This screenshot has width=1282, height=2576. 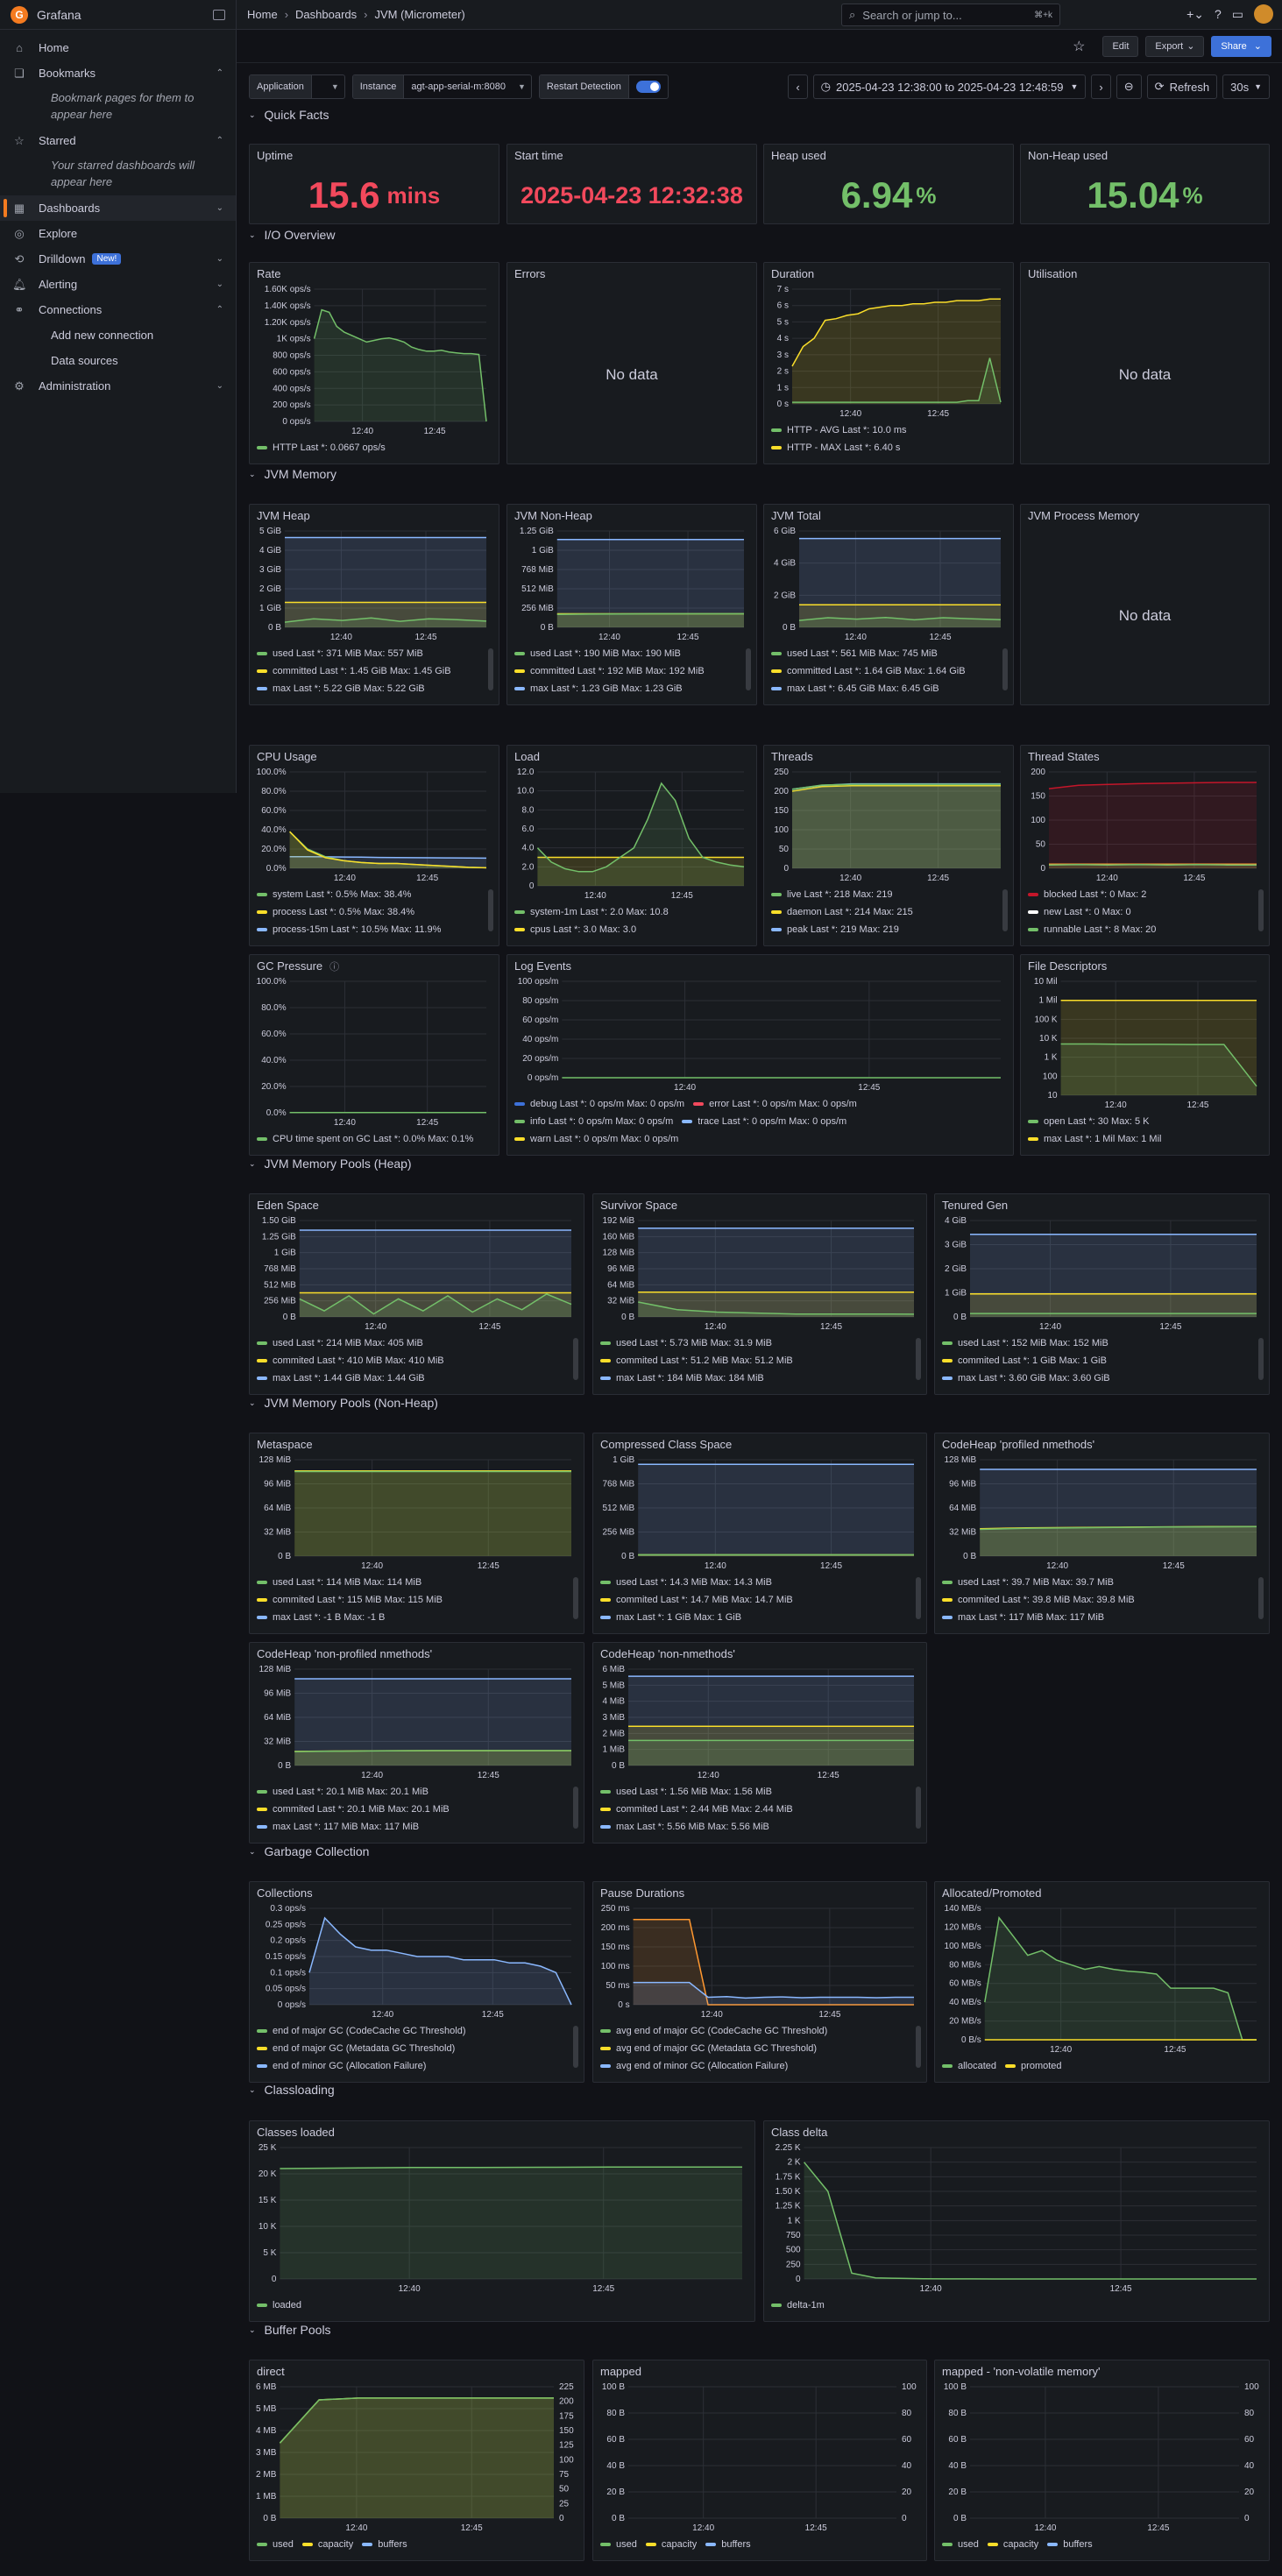 I want to click on sidebar-item-connections: ⚭ Connections ⌃, so click(x=118, y=309).